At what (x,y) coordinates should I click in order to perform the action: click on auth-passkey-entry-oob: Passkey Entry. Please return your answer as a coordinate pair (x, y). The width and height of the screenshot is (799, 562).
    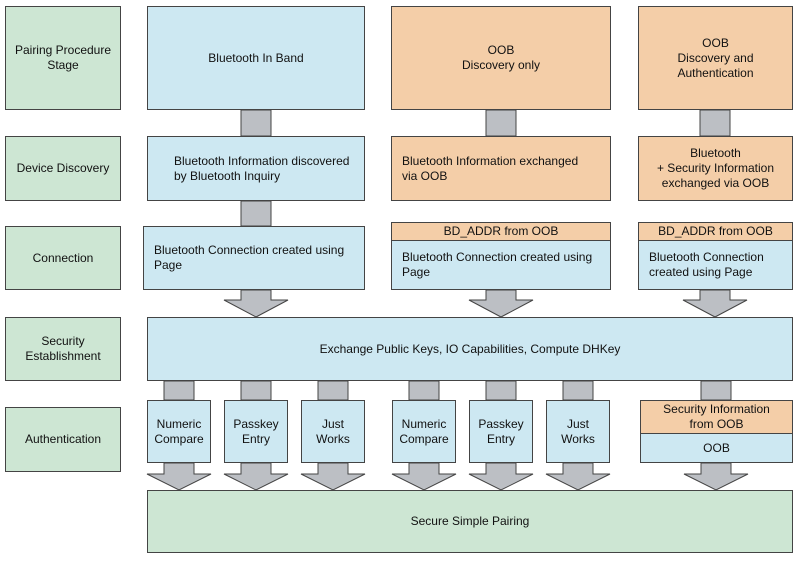
    Looking at the image, I should click on (501, 431).